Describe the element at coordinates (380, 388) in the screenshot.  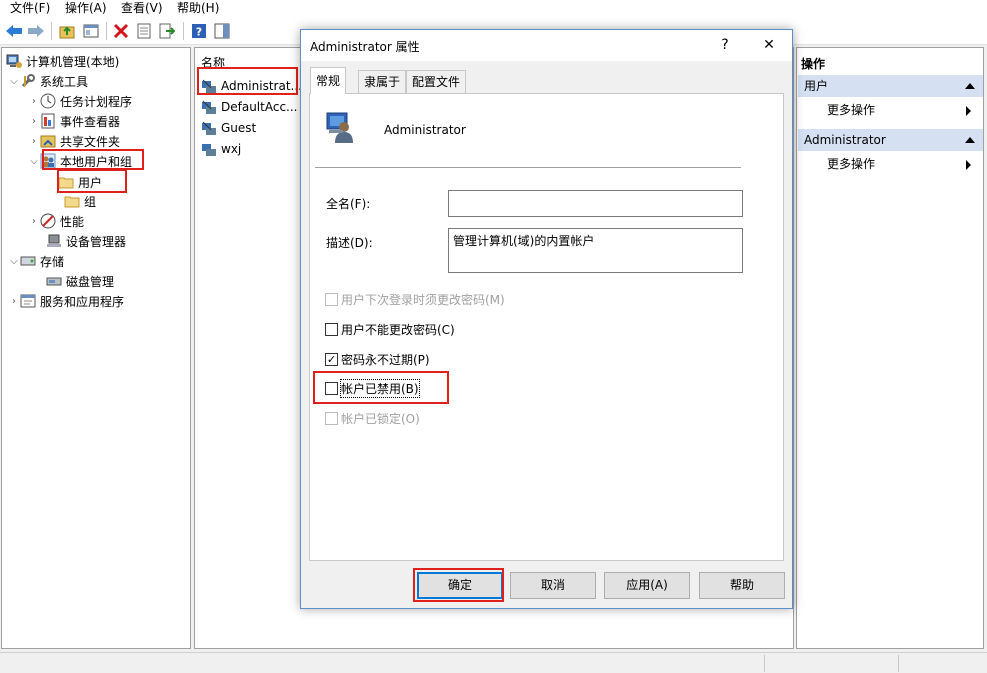
I see `checkbox-label: 帐户已禁用(B)` at that location.